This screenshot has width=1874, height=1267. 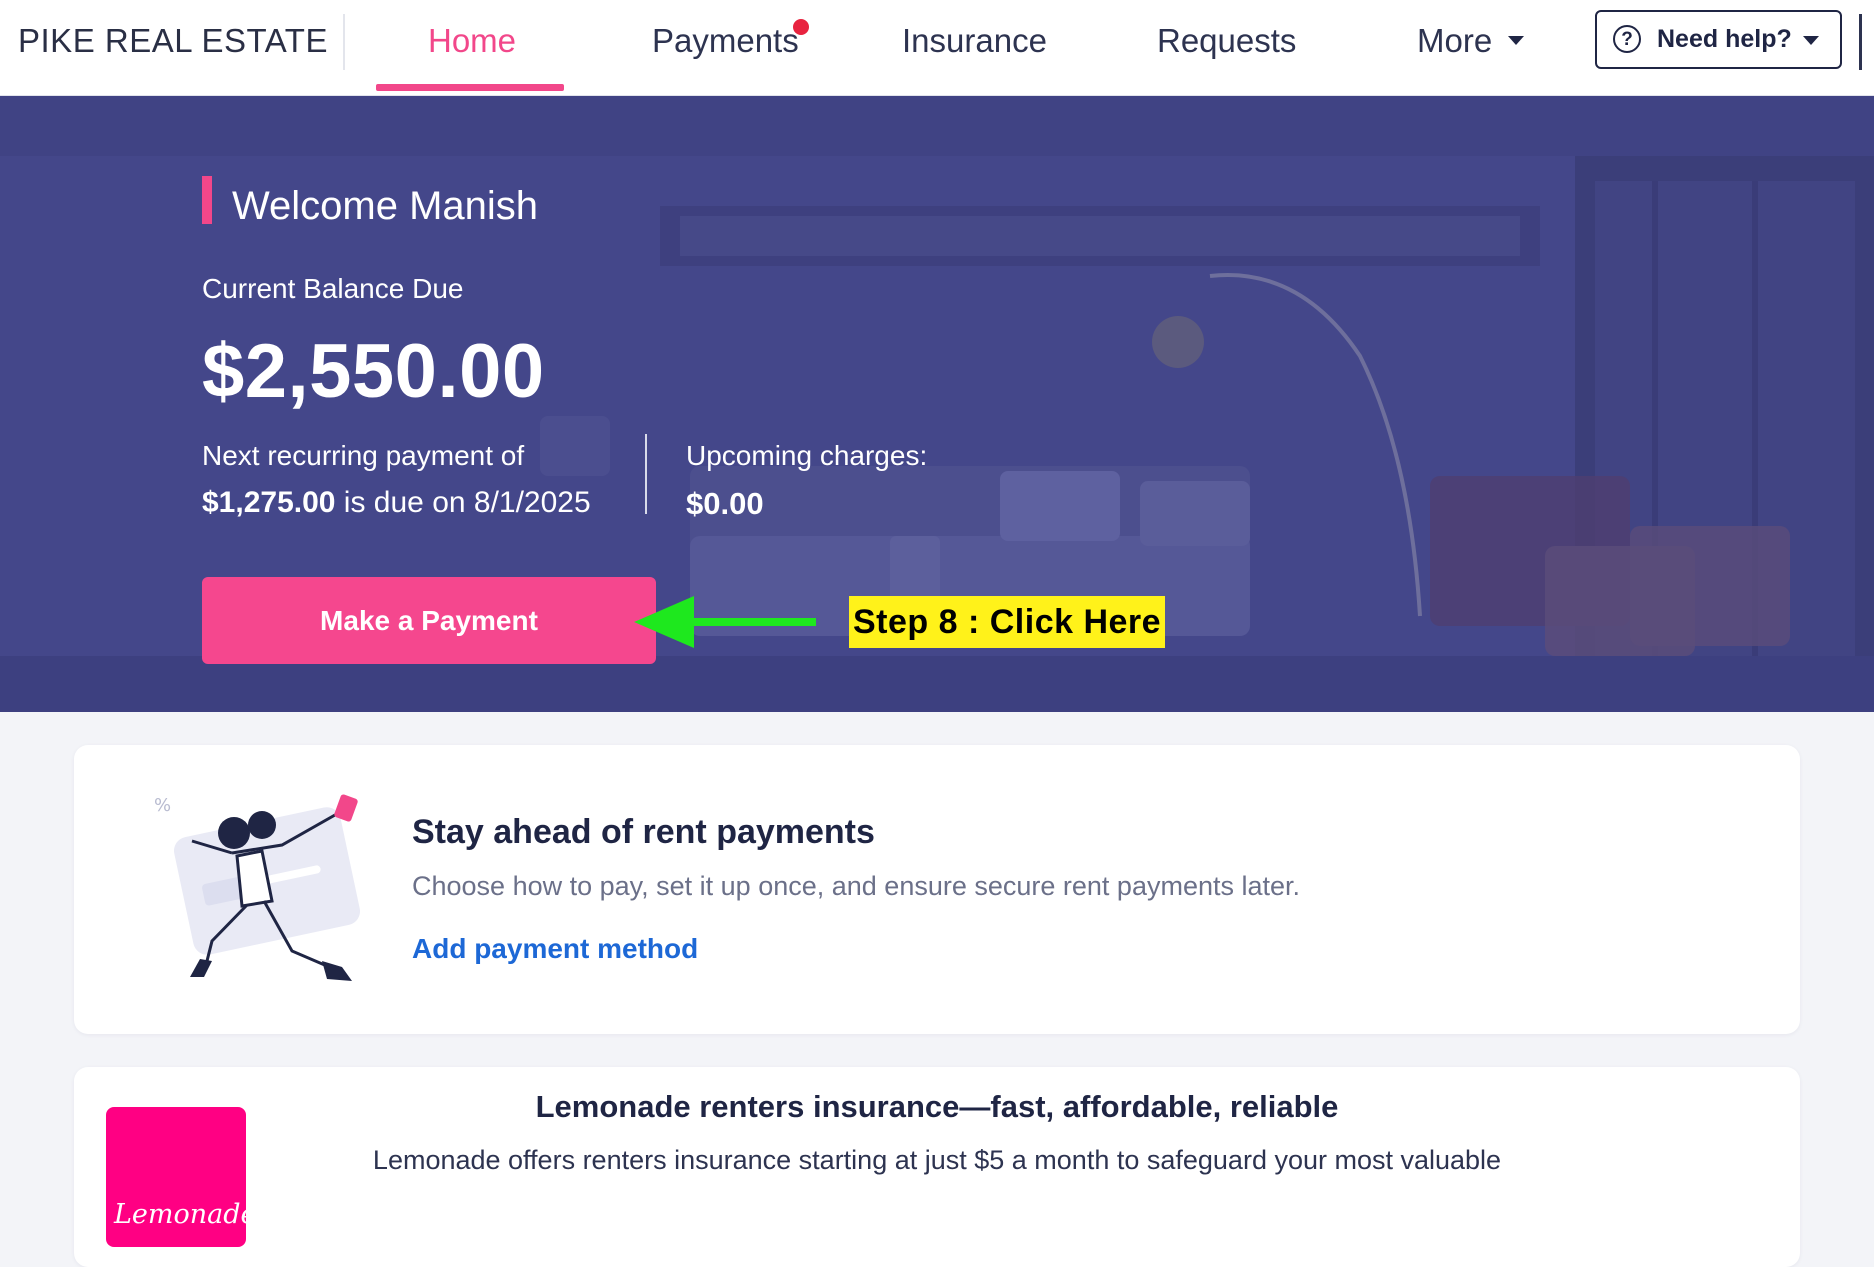 I want to click on upcoming-charges-label: Upcoming charges:, so click(x=807, y=455).